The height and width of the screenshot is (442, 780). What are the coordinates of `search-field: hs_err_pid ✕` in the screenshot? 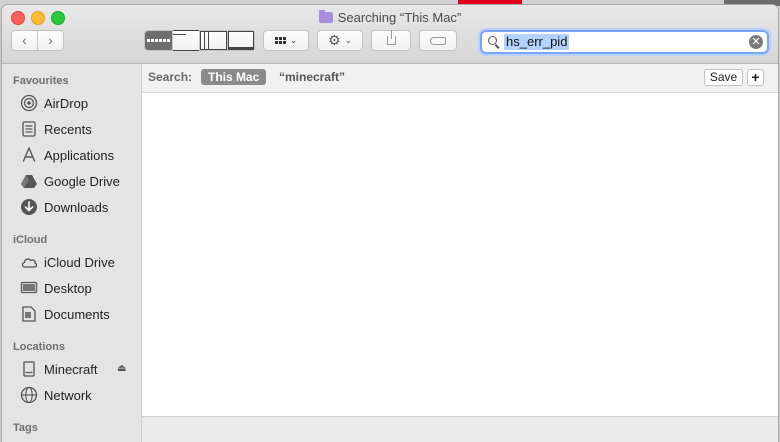 It's located at (624, 42).